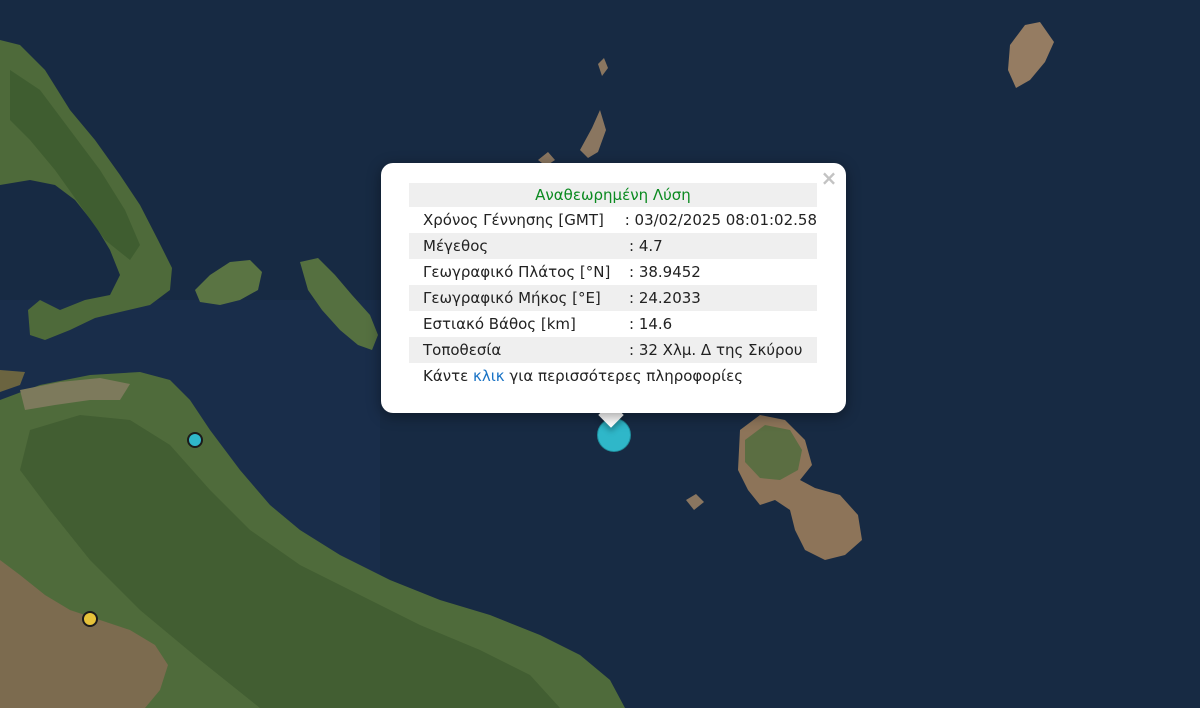 This screenshot has height=708, width=1200. What do you see at coordinates (716, 350) in the screenshot?
I see `row-value: : 32 Χλμ. Δ της Σκύρου` at bounding box center [716, 350].